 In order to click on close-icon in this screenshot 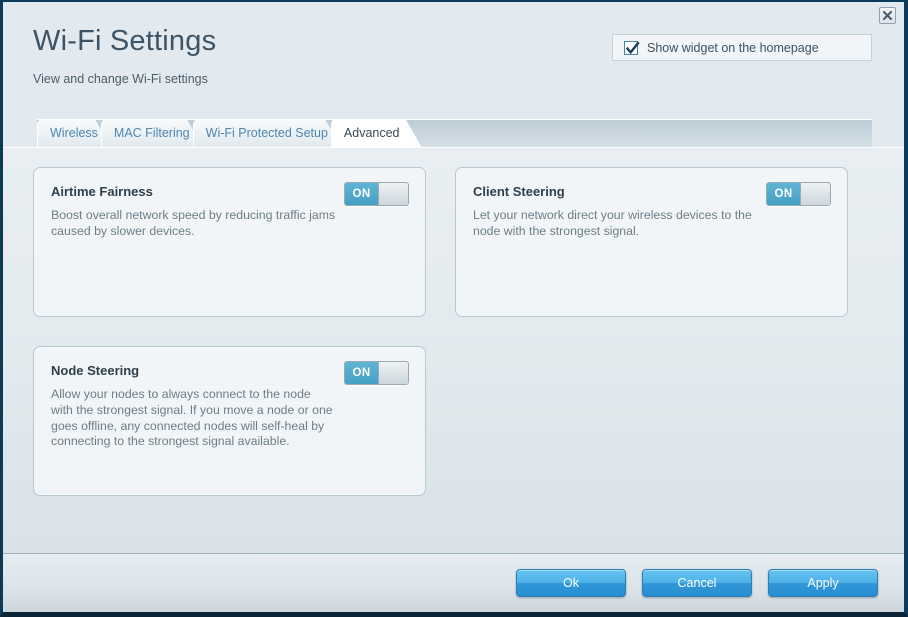, I will do `click(887, 15)`.